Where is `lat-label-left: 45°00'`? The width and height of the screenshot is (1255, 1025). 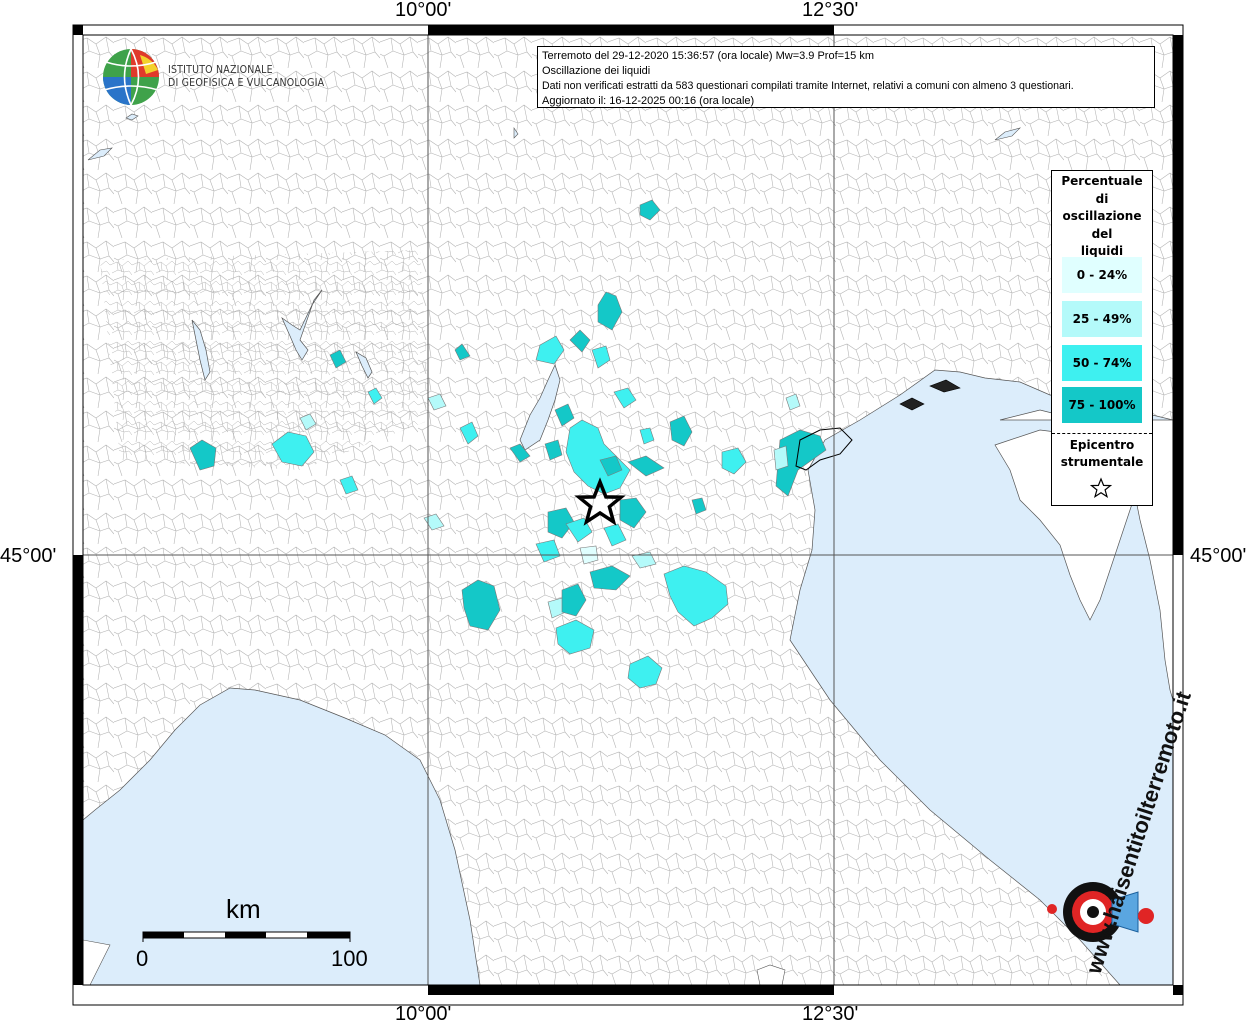
lat-label-left: 45°00' is located at coordinates (28, 556).